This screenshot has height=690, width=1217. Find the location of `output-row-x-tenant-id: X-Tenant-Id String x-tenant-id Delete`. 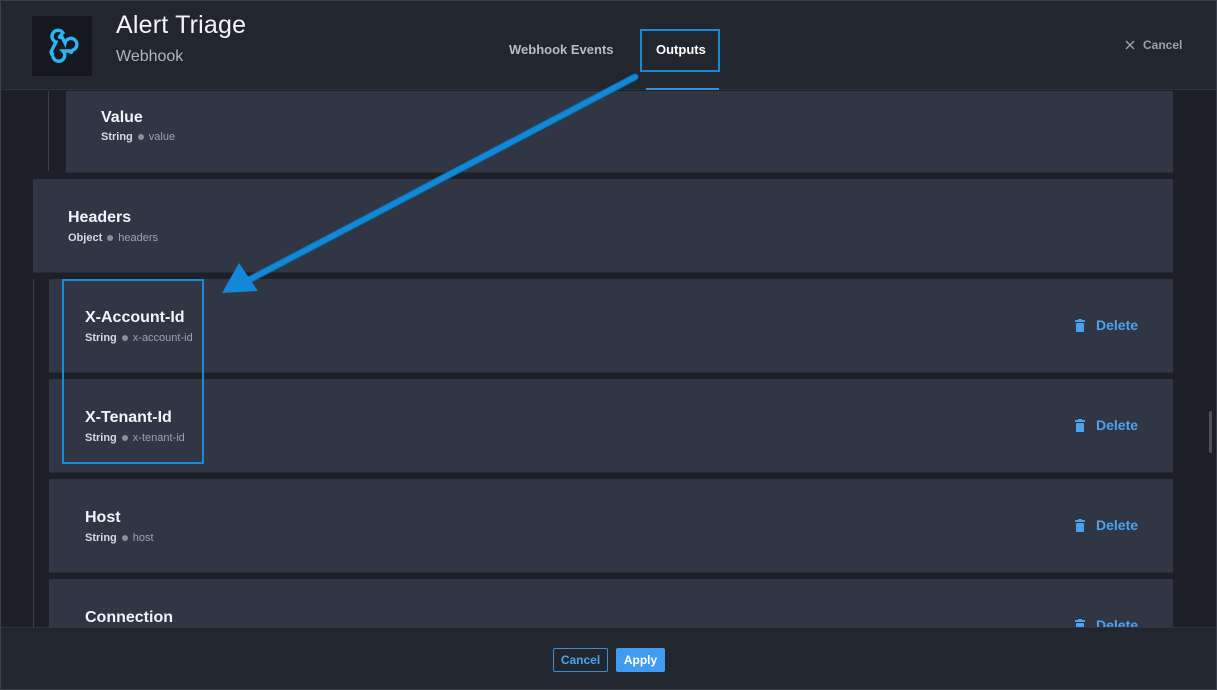

output-row-x-tenant-id: X-Tenant-Id String x-tenant-id Delete is located at coordinates (611, 426).